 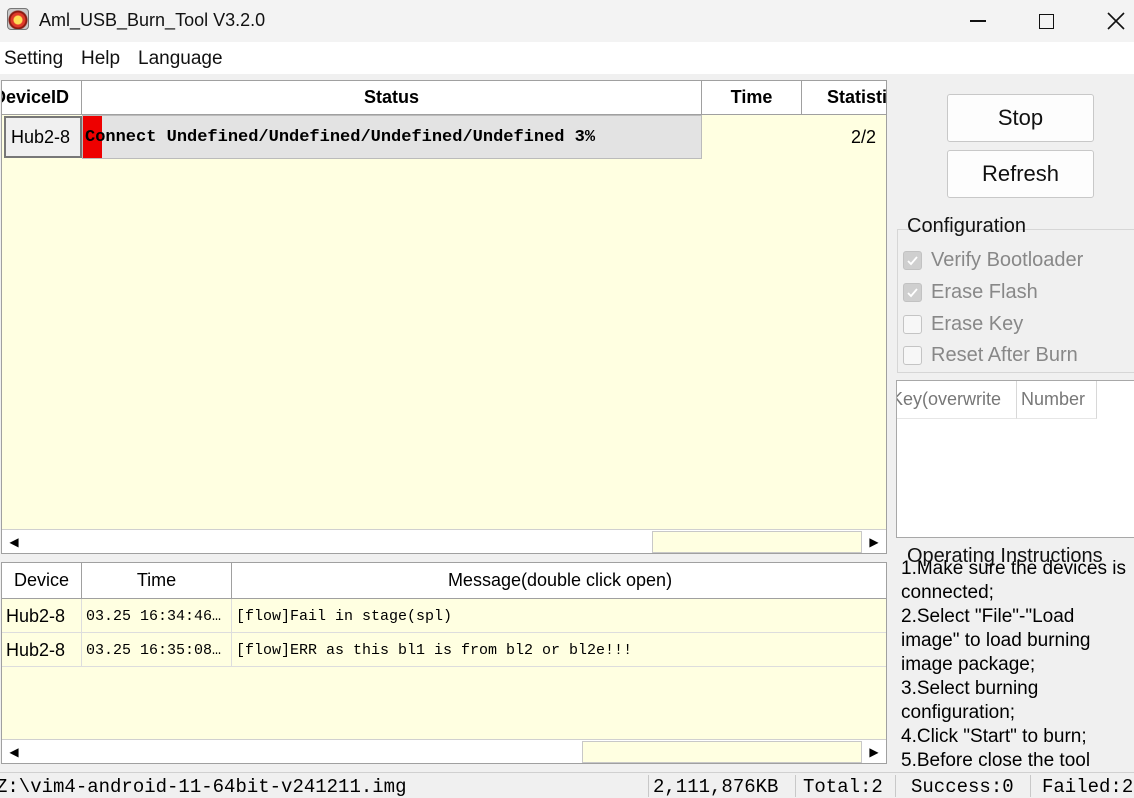 I want to click on column-header-message: Message(double click open), so click(x=559, y=581).